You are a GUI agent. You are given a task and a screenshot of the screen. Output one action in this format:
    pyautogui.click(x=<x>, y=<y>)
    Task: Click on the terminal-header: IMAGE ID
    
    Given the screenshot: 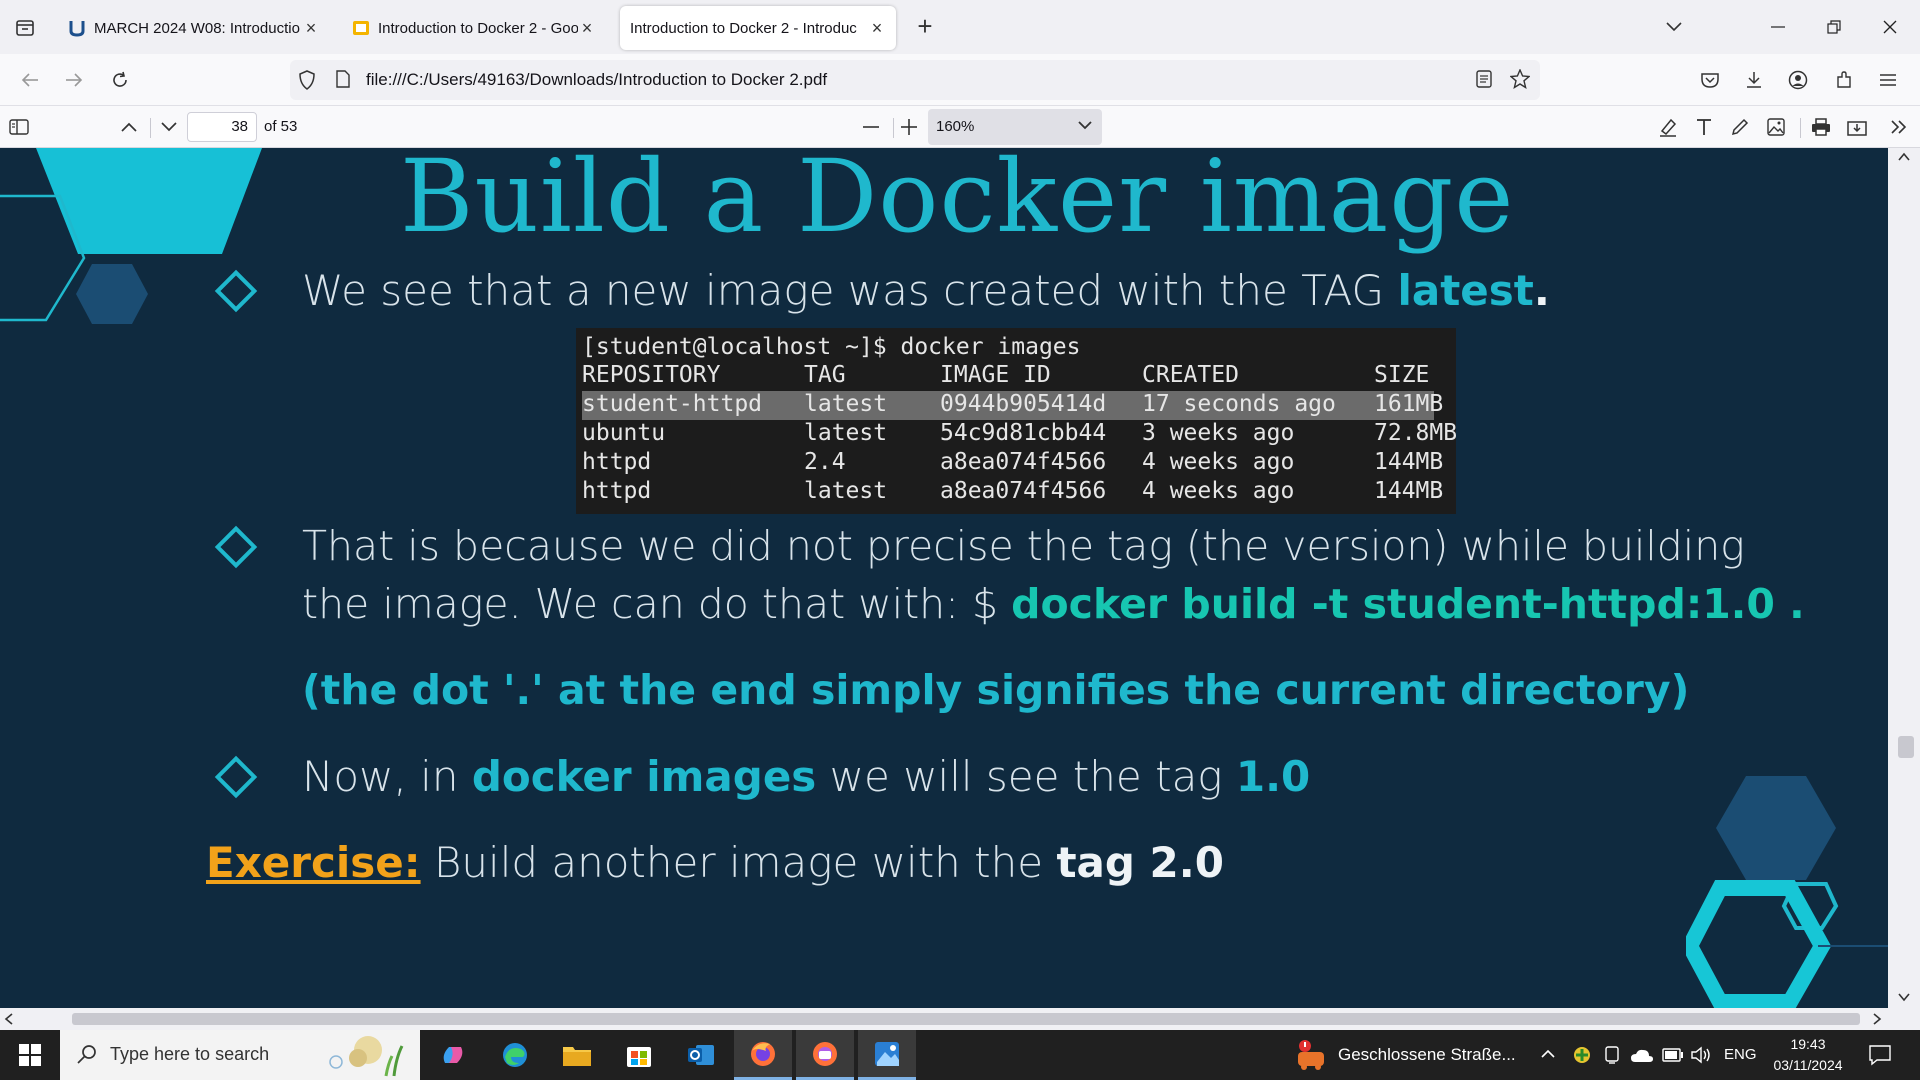 What is the action you would take?
    pyautogui.click(x=995, y=375)
    